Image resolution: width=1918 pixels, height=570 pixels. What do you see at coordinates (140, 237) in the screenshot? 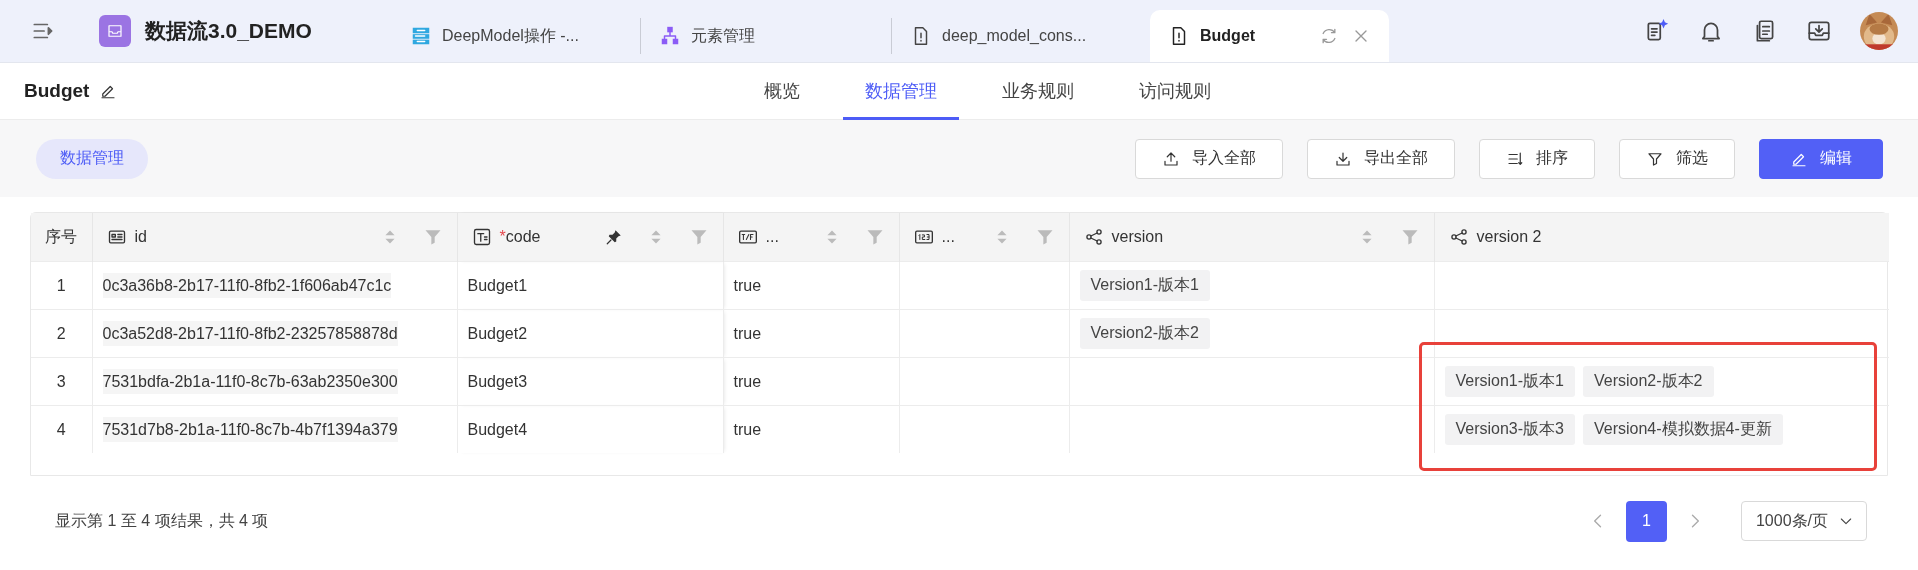
I see `column-header: id` at bounding box center [140, 237].